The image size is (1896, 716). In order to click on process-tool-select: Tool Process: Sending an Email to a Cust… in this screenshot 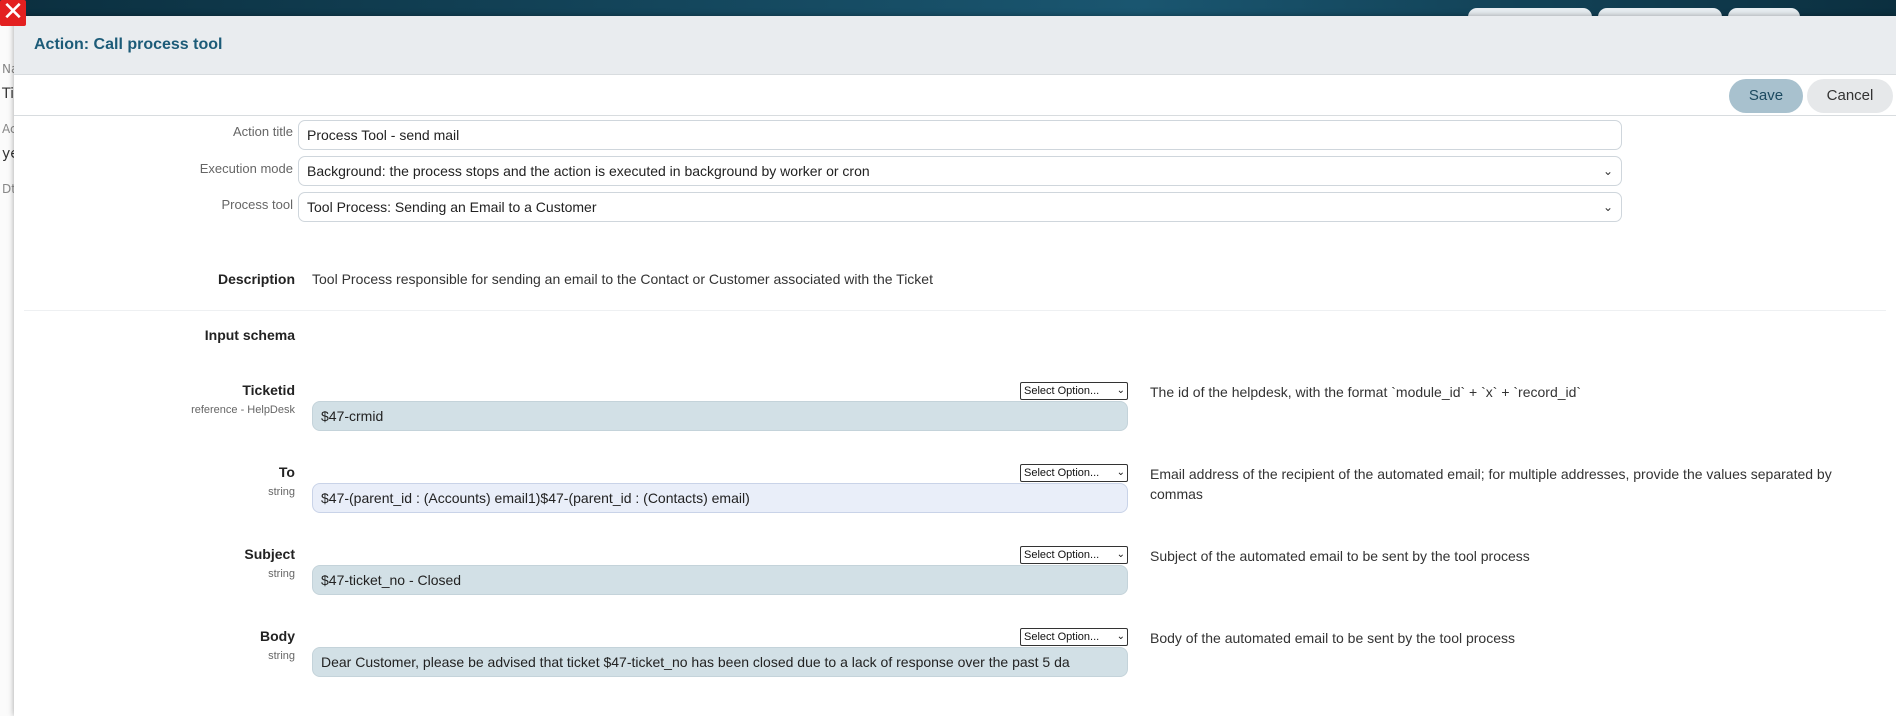, I will do `click(960, 207)`.